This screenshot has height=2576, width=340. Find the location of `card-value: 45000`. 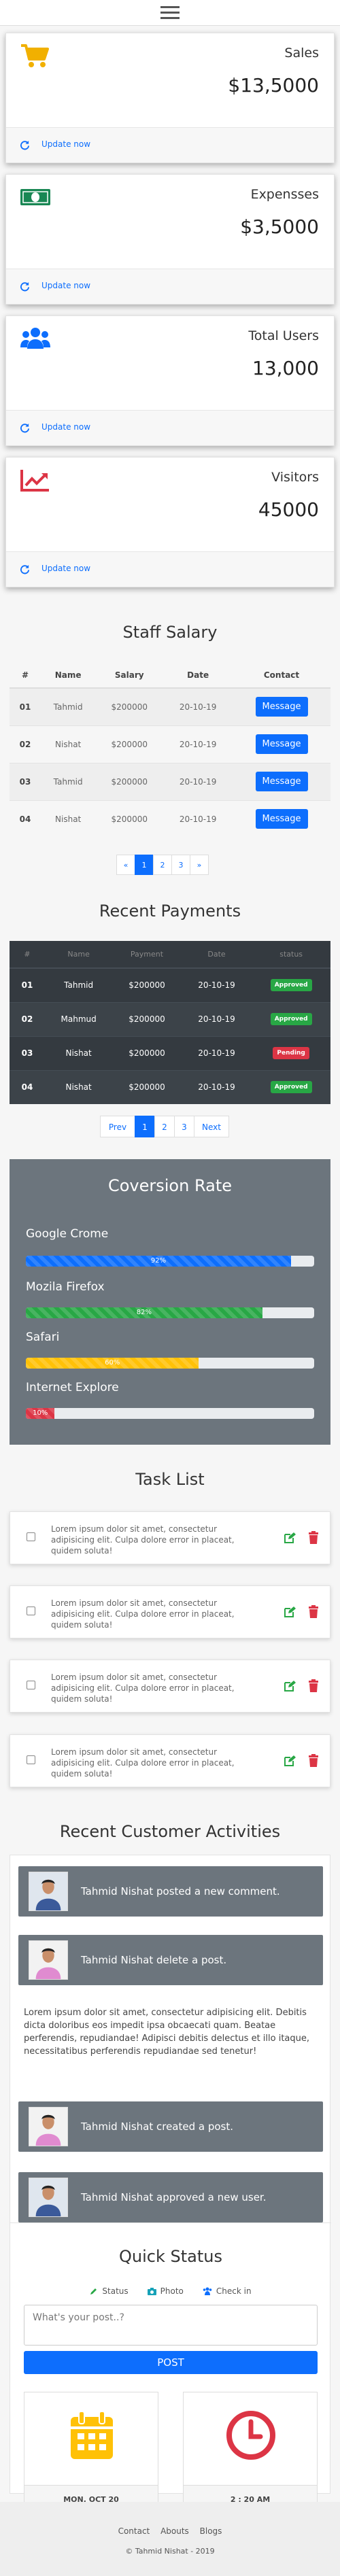

card-value: 45000 is located at coordinates (289, 510).